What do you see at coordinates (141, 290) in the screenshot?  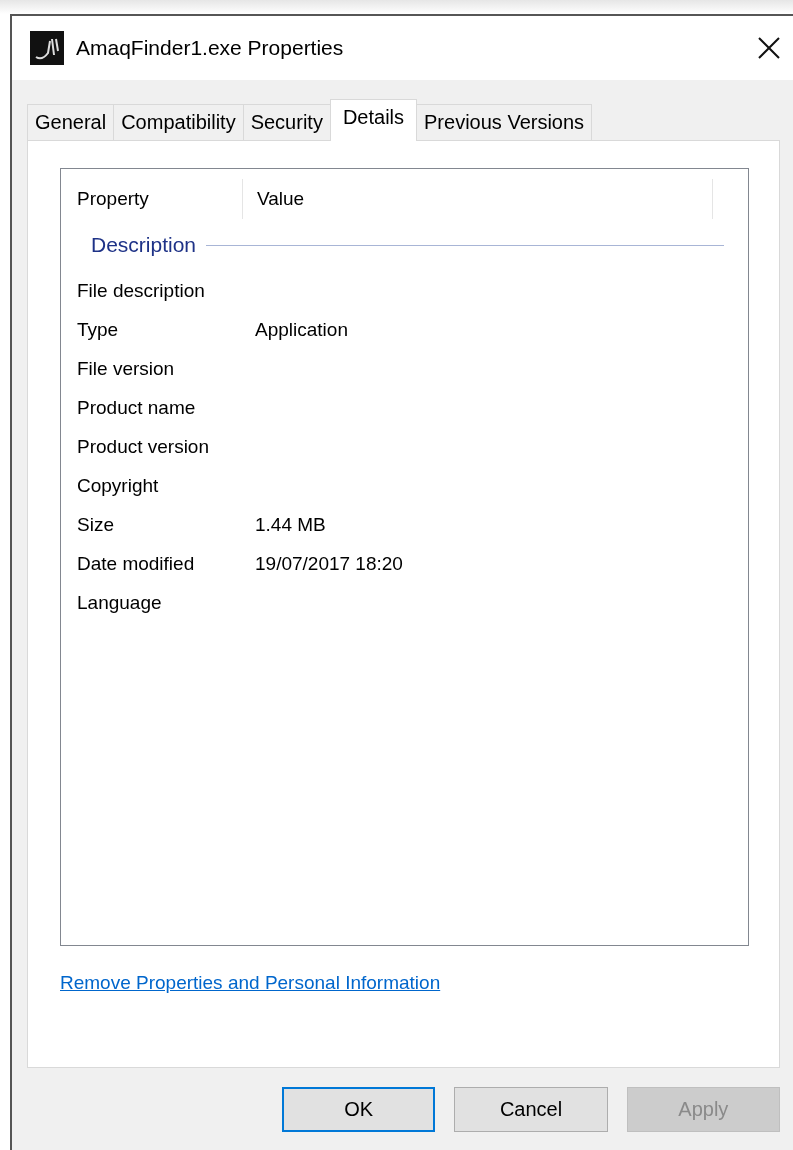 I see `property-name: File description` at bounding box center [141, 290].